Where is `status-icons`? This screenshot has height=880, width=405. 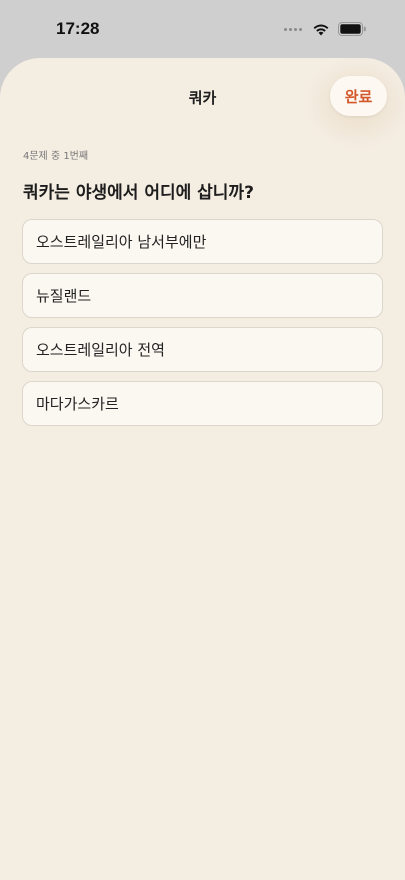
status-icons is located at coordinates (325, 29).